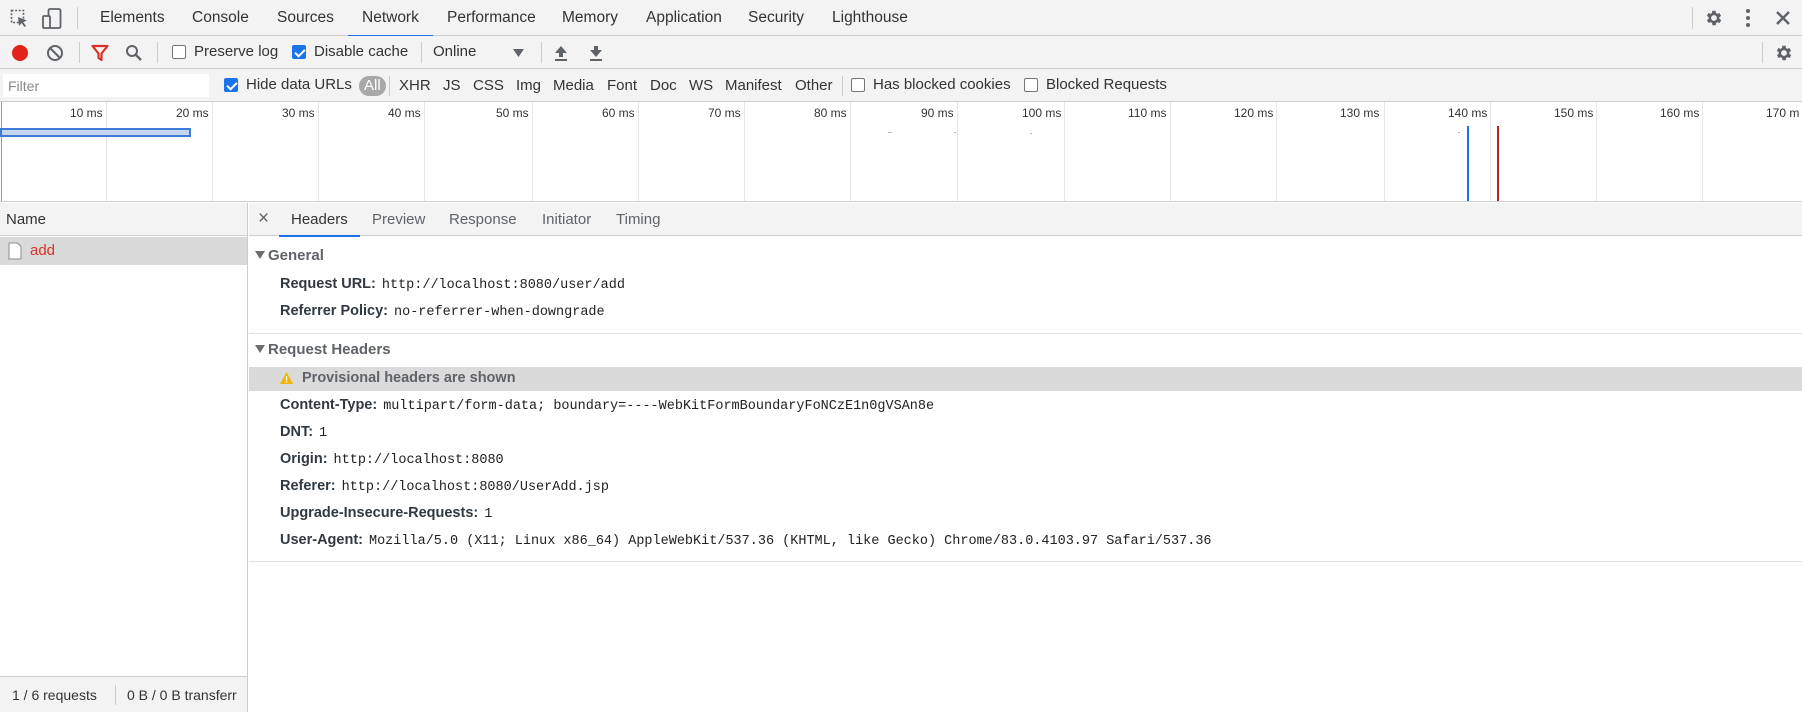 The image size is (1802, 712). Describe the element at coordinates (398, 219) in the screenshot. I see `tab-preview: Preview` at that location.